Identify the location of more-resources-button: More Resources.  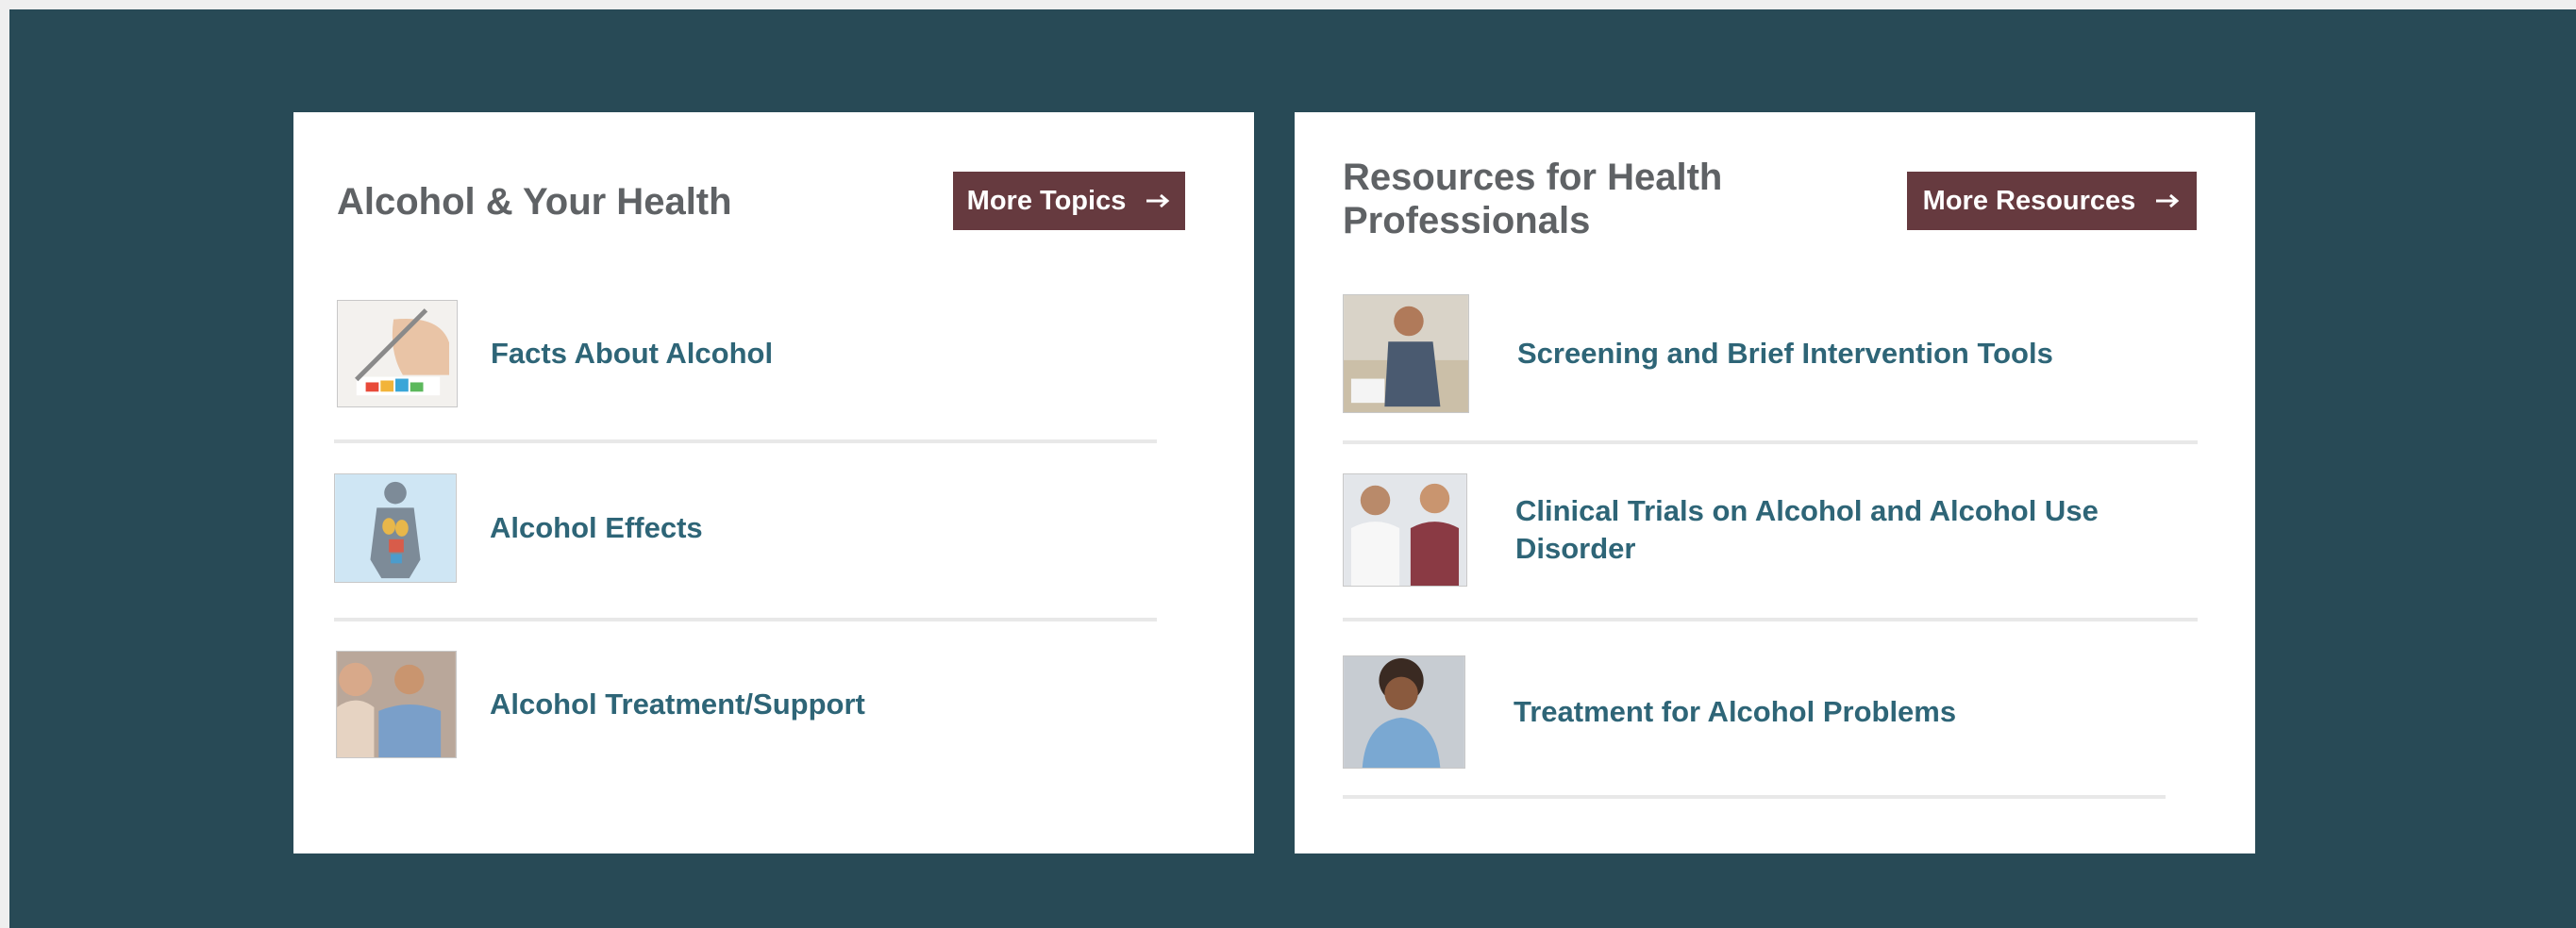
(2052, 201).